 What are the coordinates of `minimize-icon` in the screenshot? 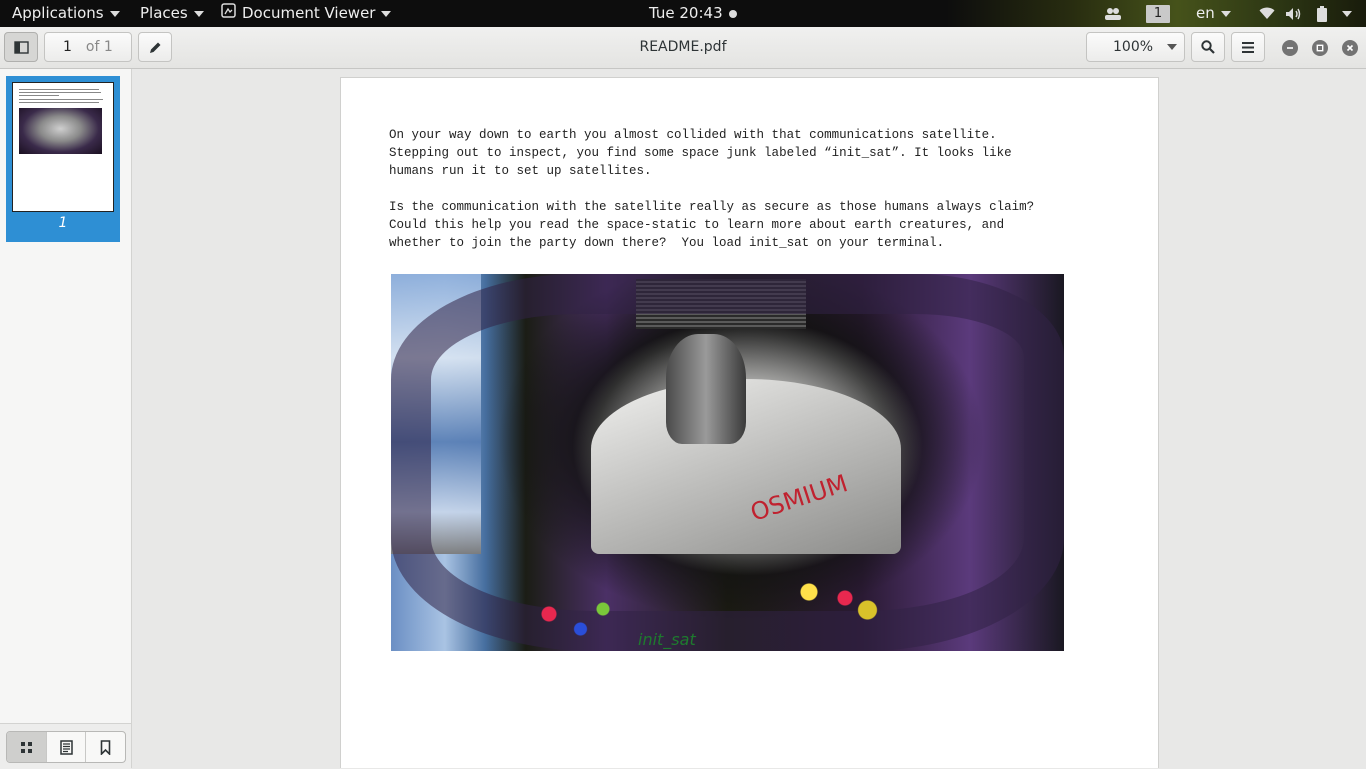 It's located at (1290, 48).